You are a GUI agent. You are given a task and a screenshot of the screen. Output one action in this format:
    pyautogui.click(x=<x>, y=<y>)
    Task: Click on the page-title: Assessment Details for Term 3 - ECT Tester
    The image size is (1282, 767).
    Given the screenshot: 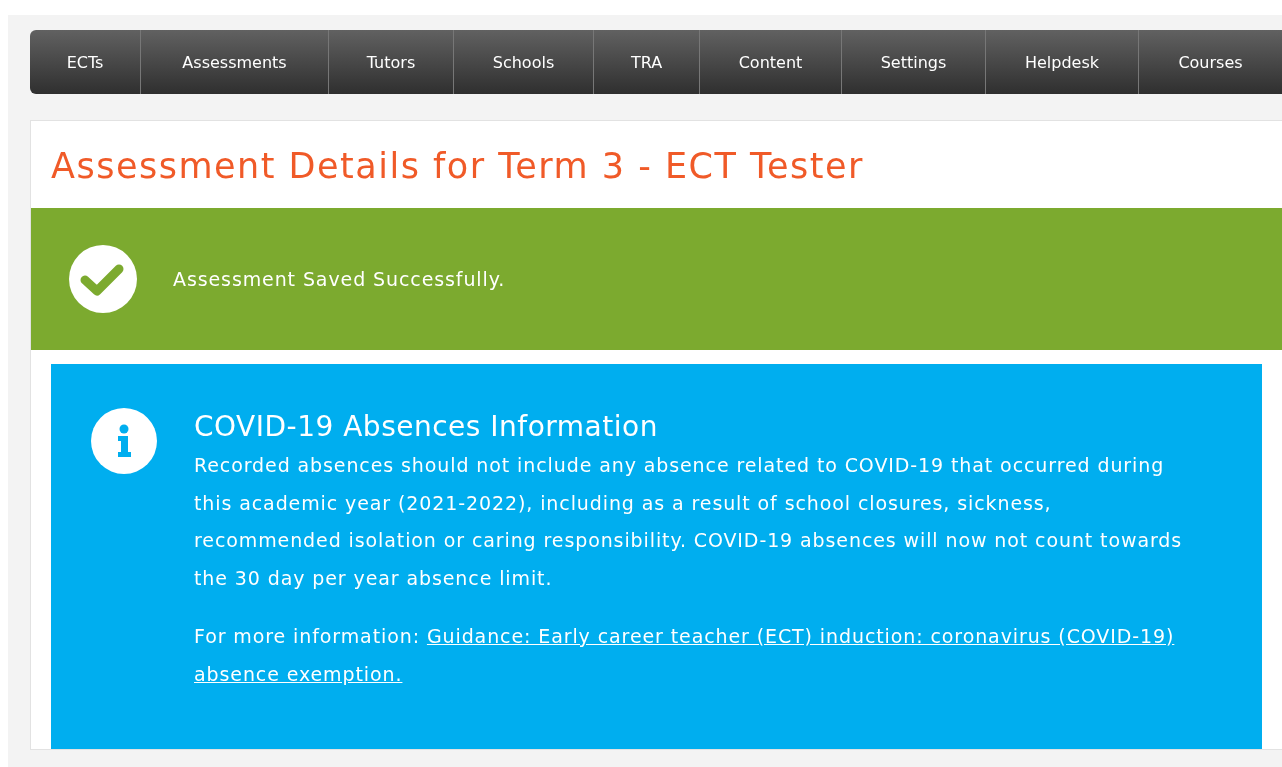 What is the action you would take?
    pyautogui.click(x=457, y=166)
    